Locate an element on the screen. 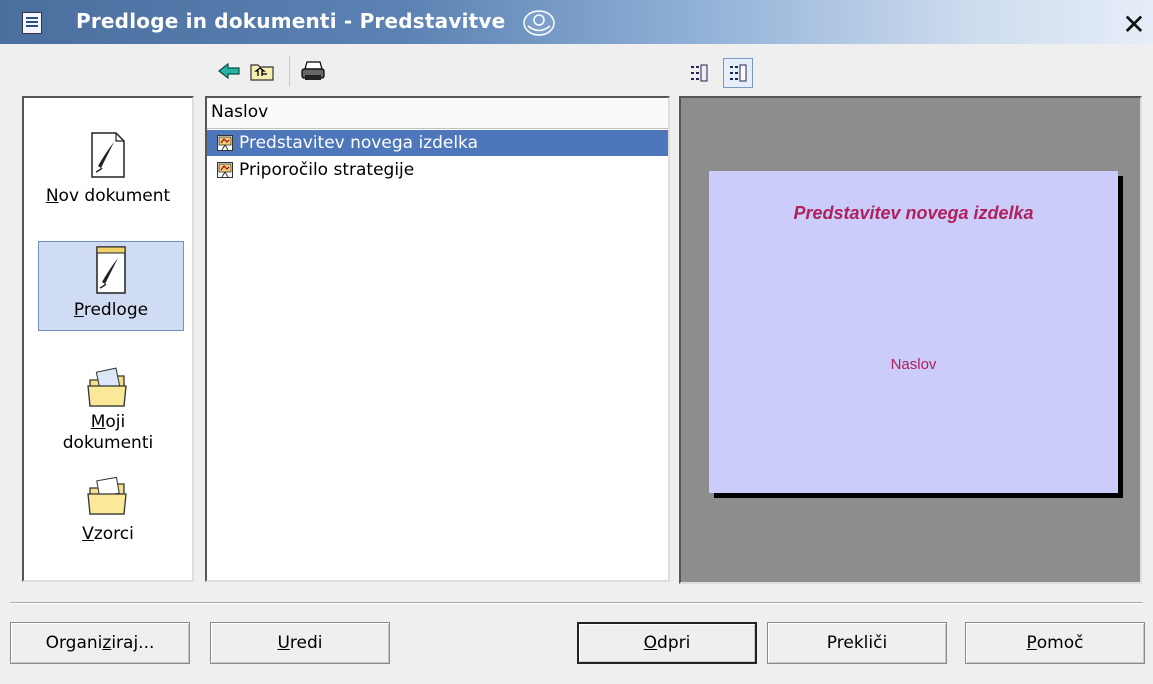  close-icon: ✕ is located at coordinates (1134, 24).